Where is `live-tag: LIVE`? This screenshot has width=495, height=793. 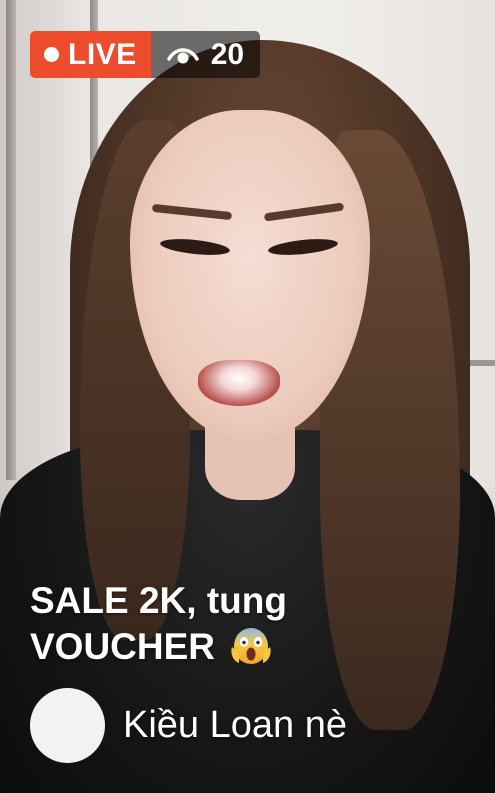 live-tag: LIVE is located at coordinates (90, 54).